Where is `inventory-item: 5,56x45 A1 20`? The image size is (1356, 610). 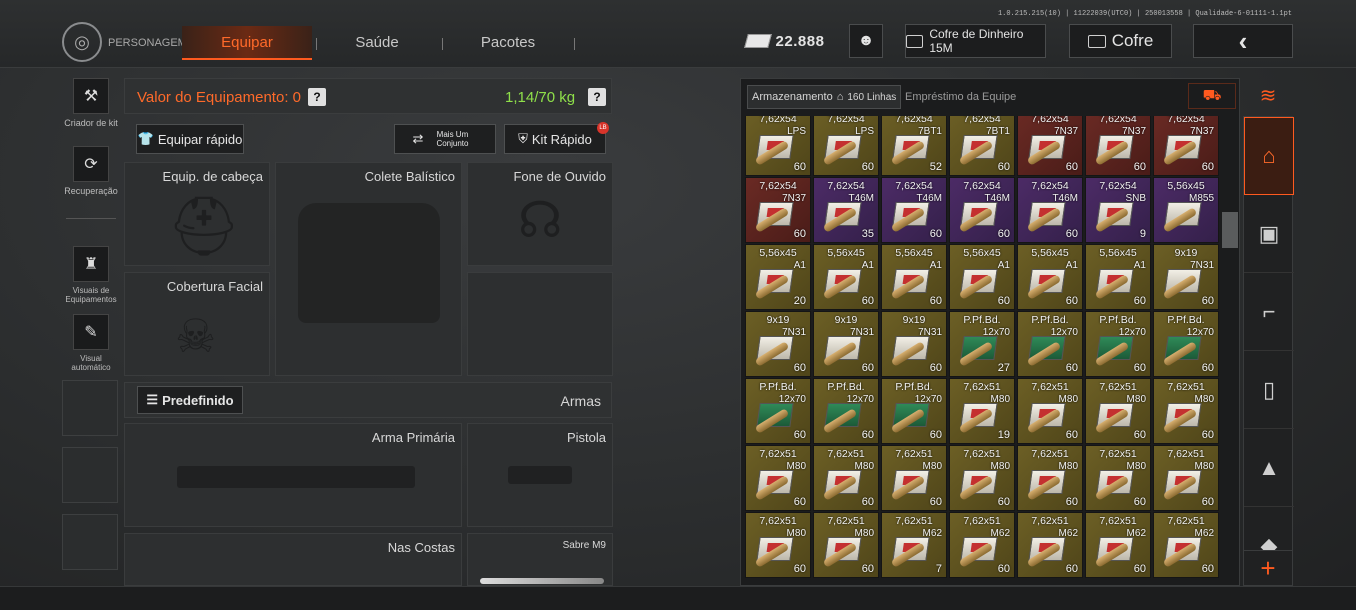
inventory-item: 5,56x45 A1 20 is located at coordinates (778, 277).